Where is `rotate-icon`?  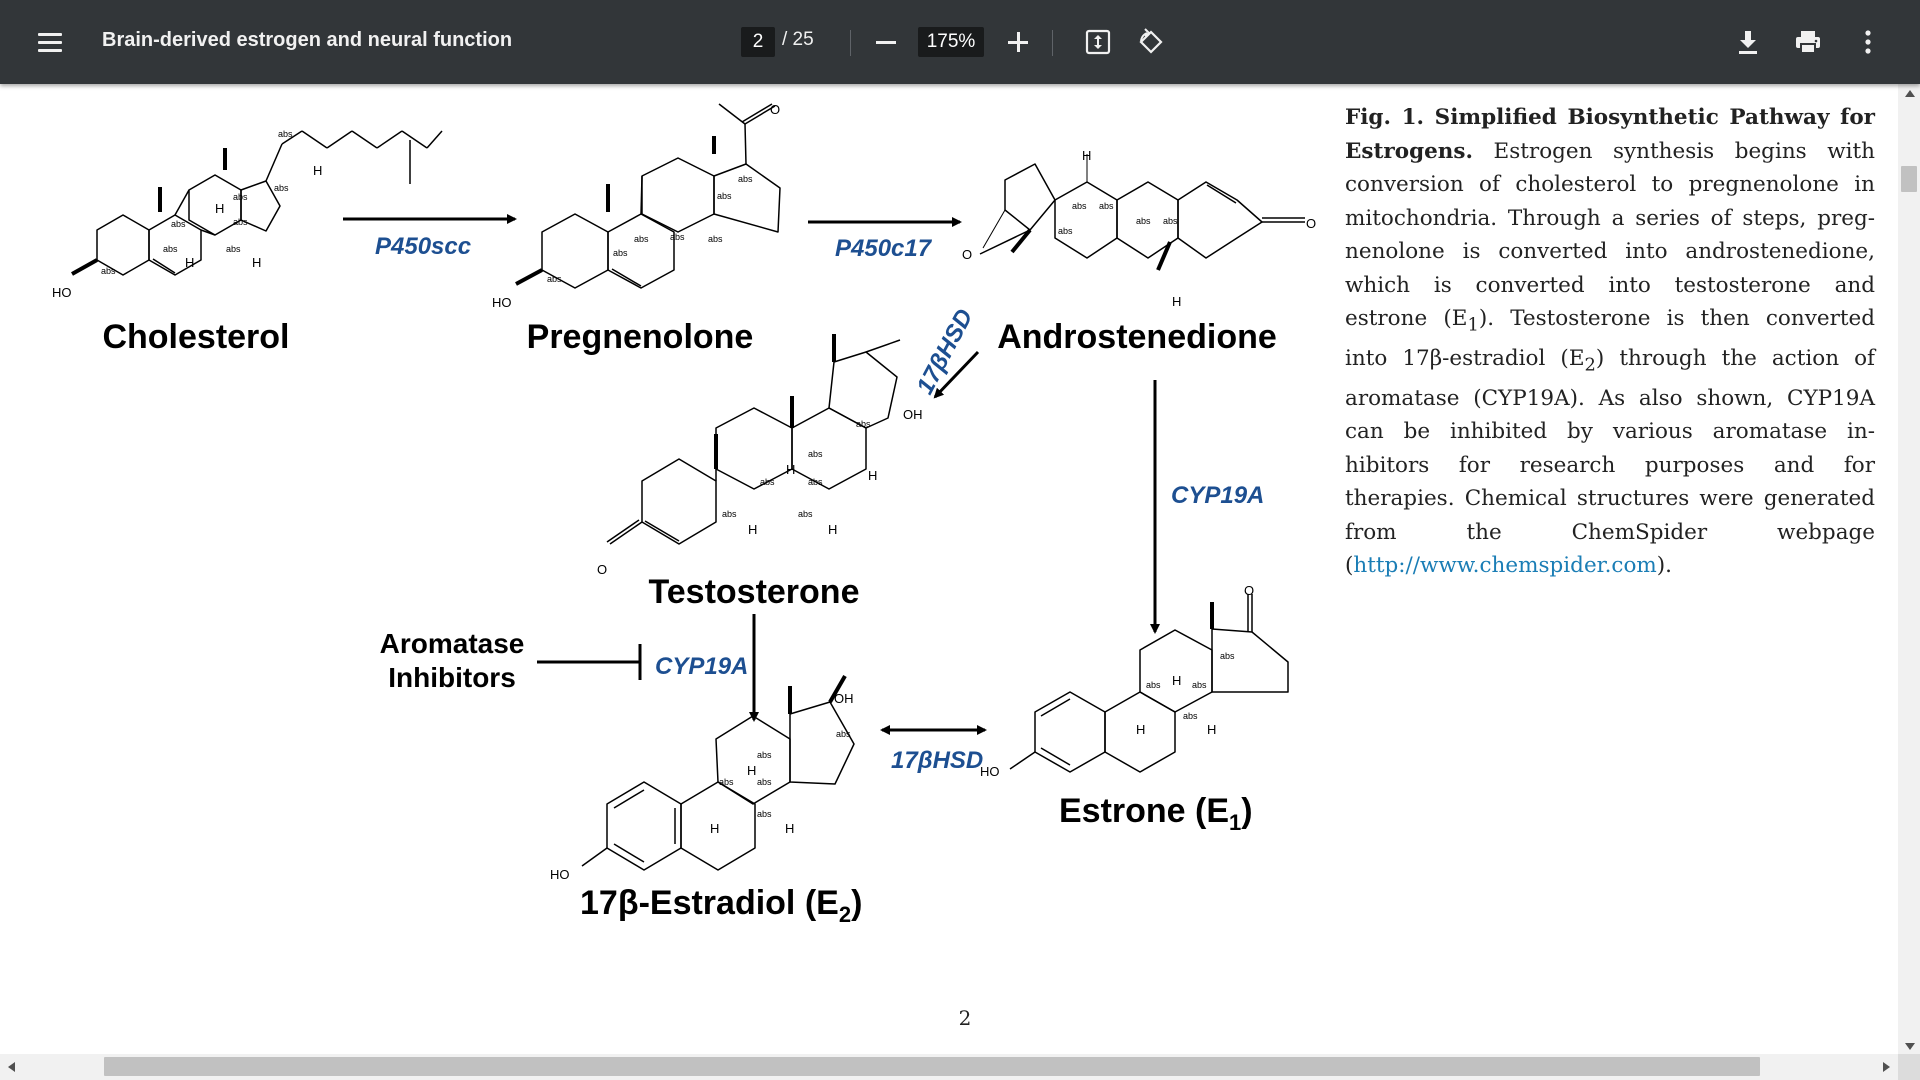 rotate-icon is located at coordinates (1151, 42).